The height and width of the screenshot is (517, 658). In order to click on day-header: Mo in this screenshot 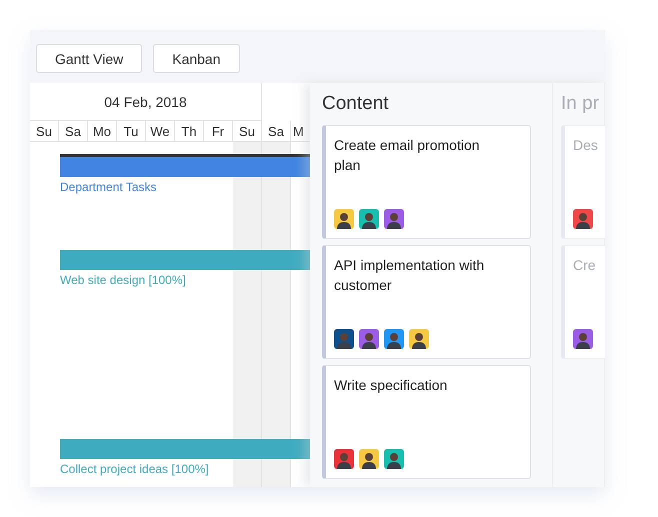, I will do `click(102, 131)`.